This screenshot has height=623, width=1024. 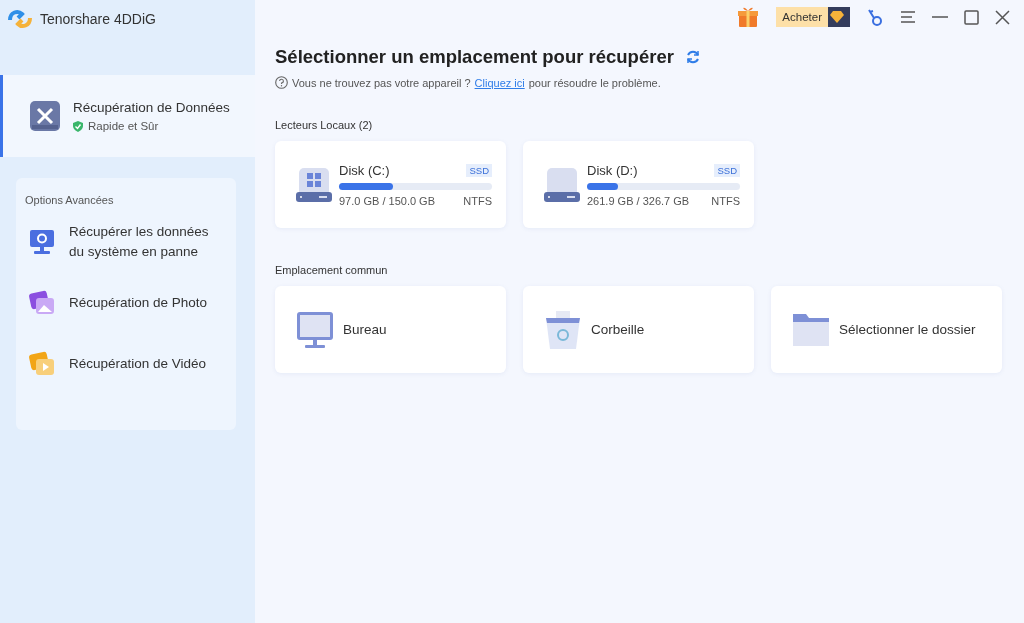 I want to click on photo-icon, so click(x=42, y=303).